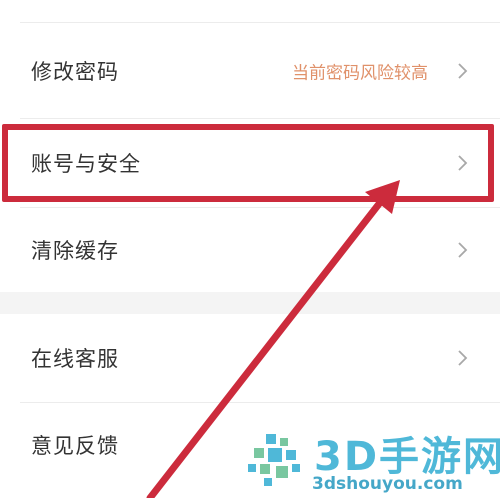 This screenshot has height=498, width=500. I want to click on watermark: 3D手游网 3dshouyou.com, so click(373, 461).